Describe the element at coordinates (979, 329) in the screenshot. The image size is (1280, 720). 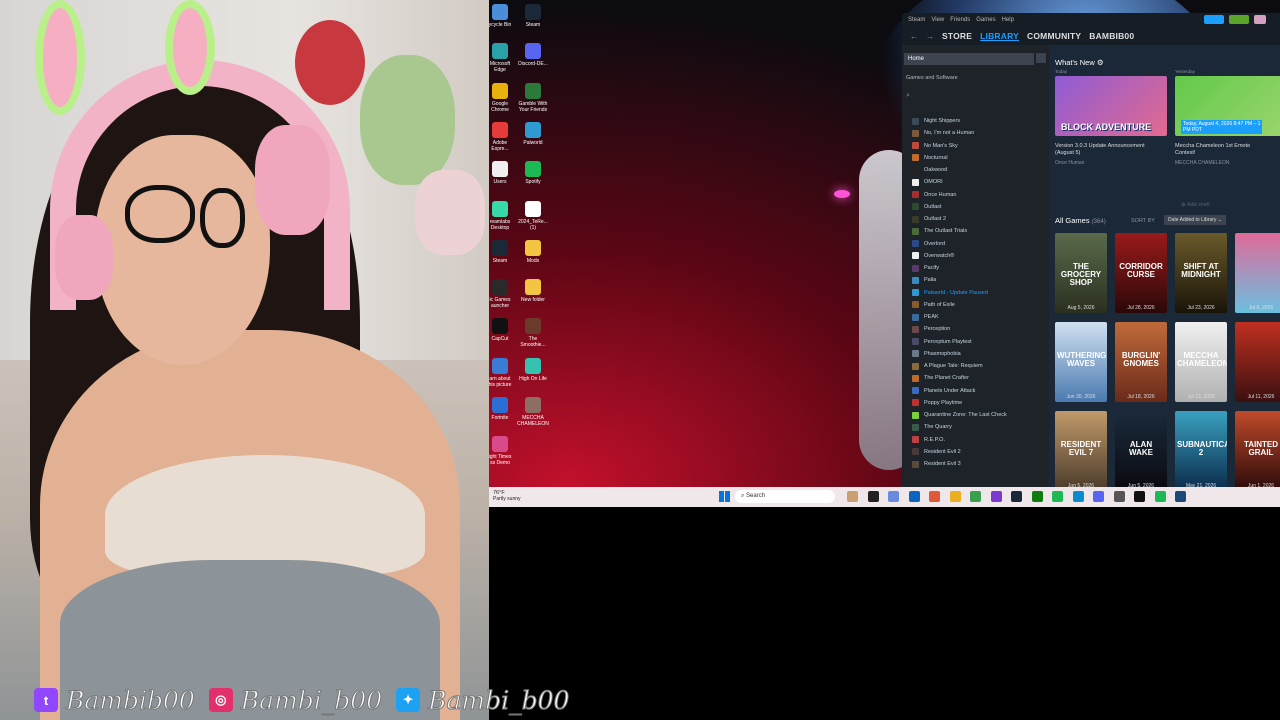
I see `game-list-item: Perception` at that location.